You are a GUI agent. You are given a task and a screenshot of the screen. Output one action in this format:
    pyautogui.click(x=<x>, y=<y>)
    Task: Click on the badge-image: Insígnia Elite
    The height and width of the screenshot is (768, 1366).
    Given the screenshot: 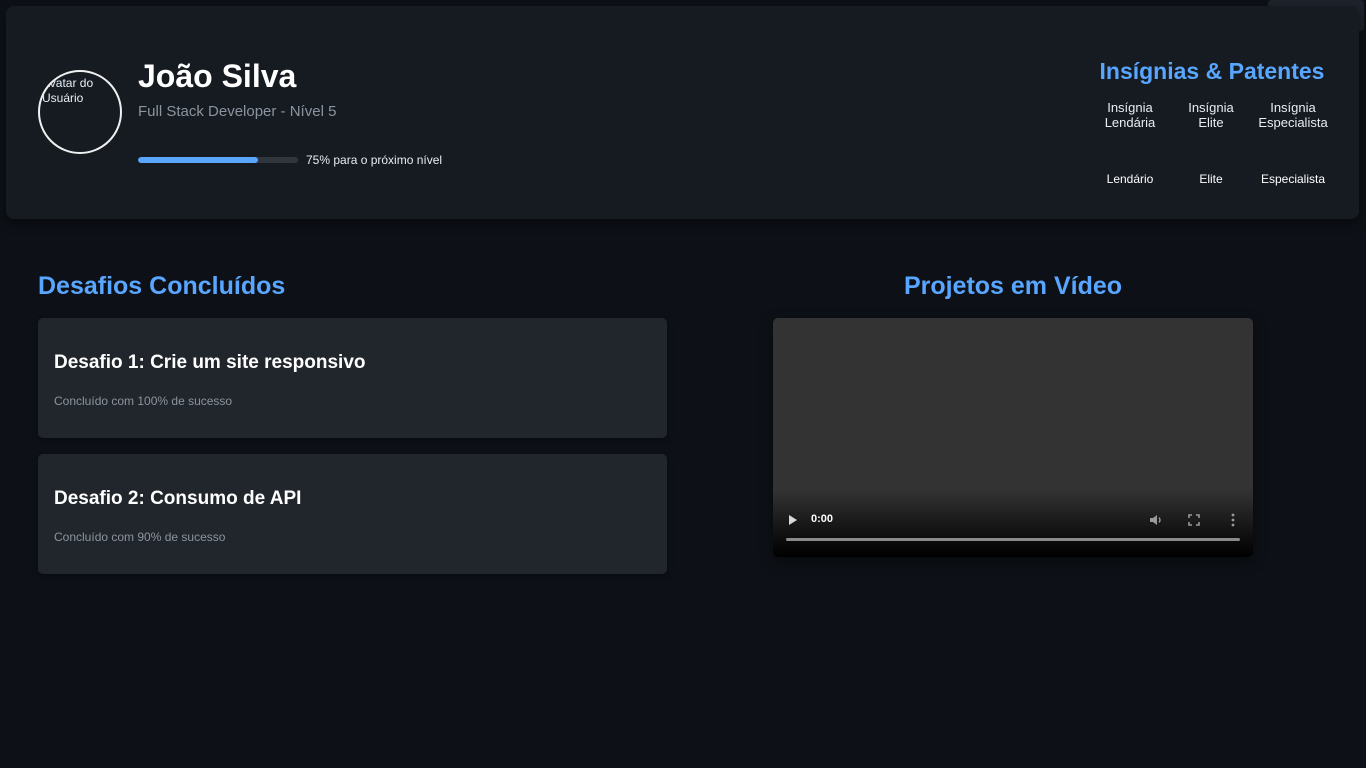 What is the action you would take?
    pyautogui.click(x=1211, y=115)
    